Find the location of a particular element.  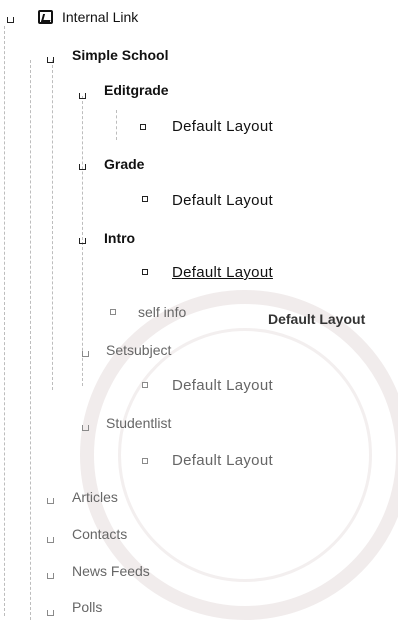

tree-node-label: self info is located at coordinates (162, 312).